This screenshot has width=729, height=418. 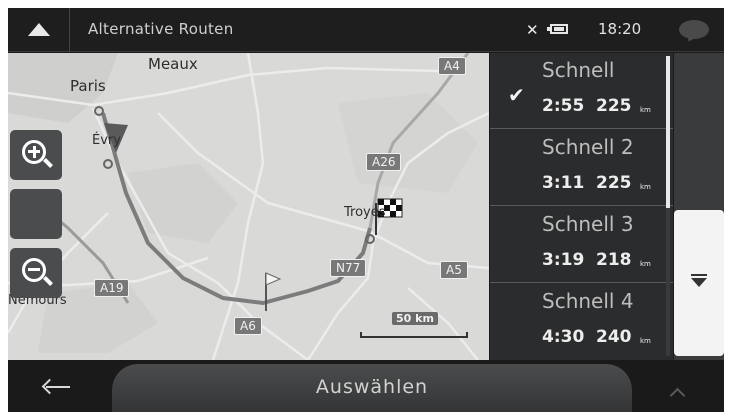 What do you see at coordinates (516, 95) in the screenshot?
I see `check-icon: ✔` at bounding box center [516, 95].